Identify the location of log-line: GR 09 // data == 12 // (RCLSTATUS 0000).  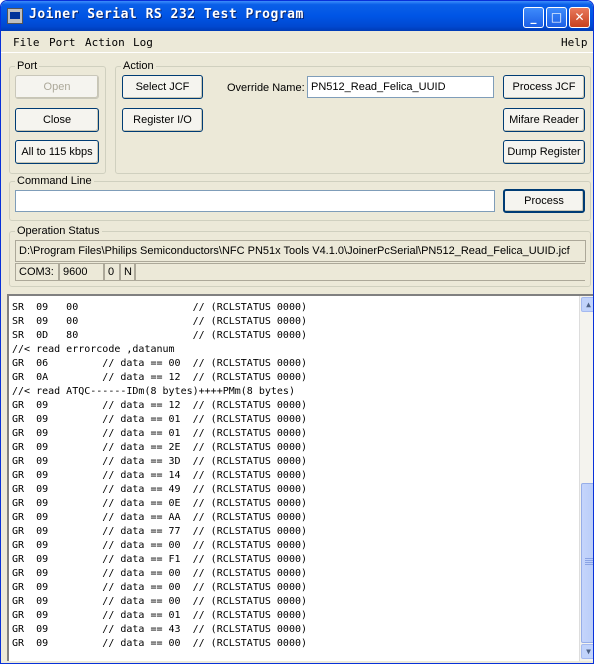
(160, 405).